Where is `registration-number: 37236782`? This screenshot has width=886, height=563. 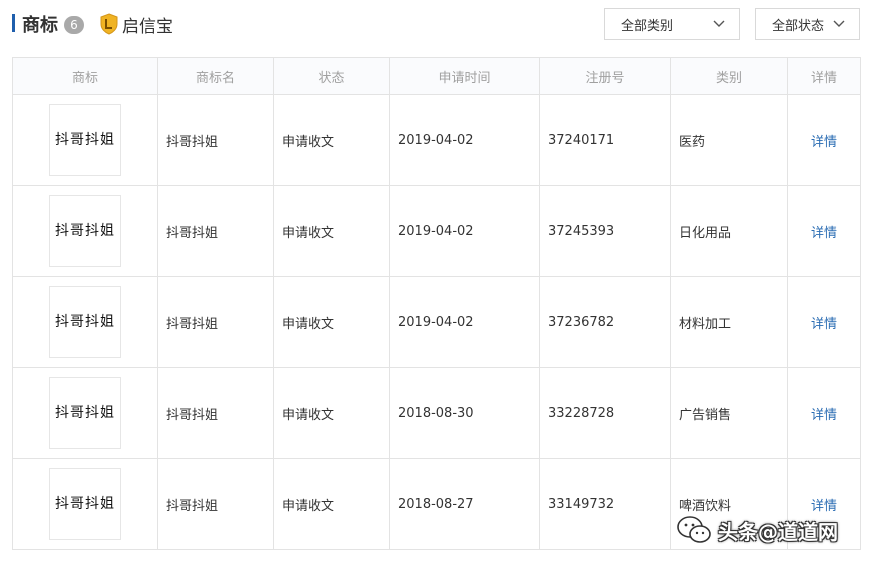 registration-number: 37236782 is located at coordinates (605, 322).